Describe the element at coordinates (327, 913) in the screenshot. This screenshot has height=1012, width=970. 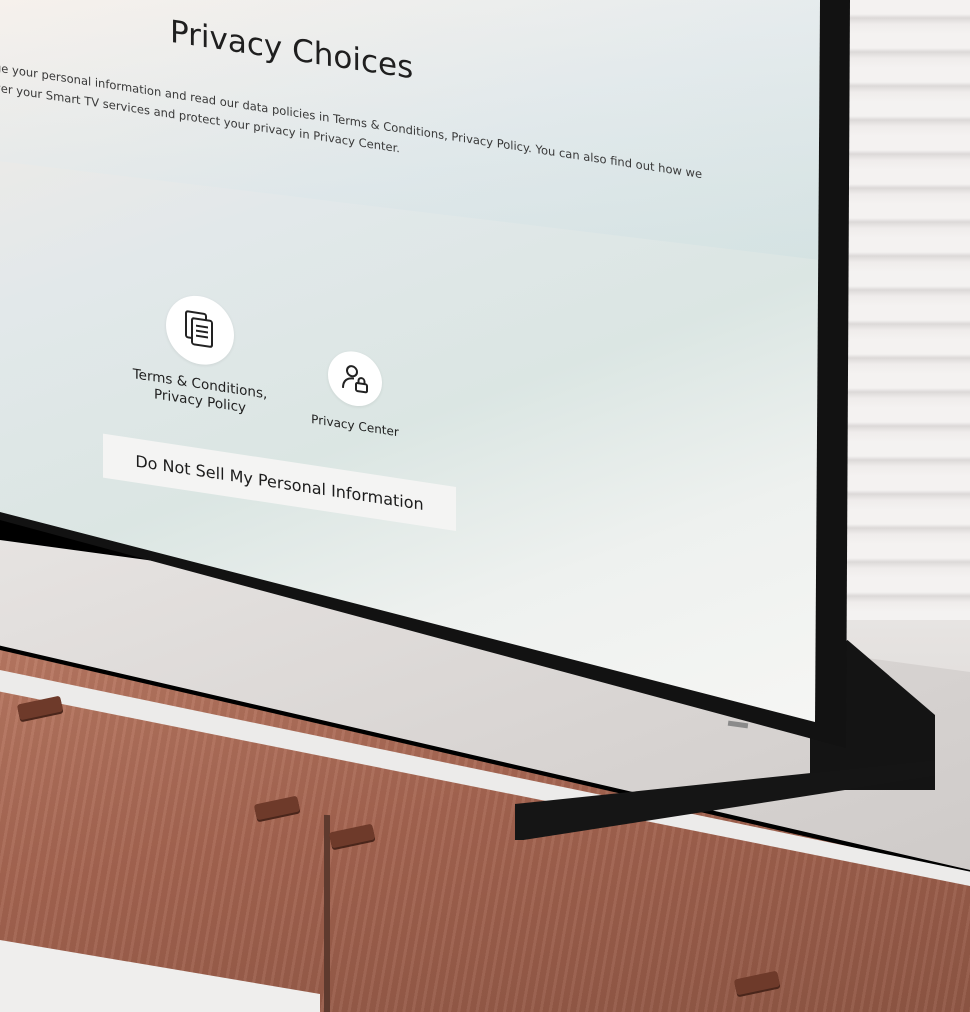
I see `cabinet-door-gap` at that location.